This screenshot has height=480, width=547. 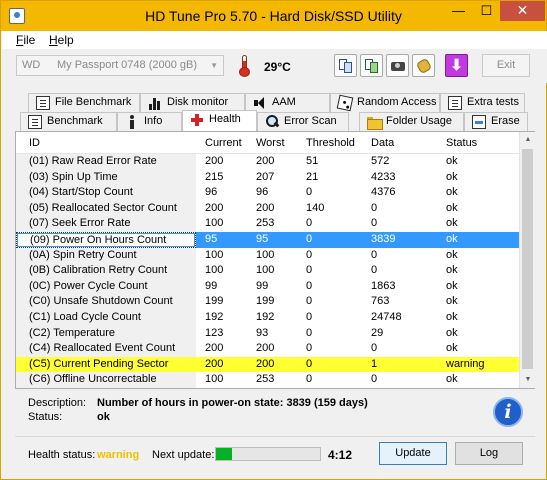 I want to click on tab-health: Health, so click(x=219, y=120).